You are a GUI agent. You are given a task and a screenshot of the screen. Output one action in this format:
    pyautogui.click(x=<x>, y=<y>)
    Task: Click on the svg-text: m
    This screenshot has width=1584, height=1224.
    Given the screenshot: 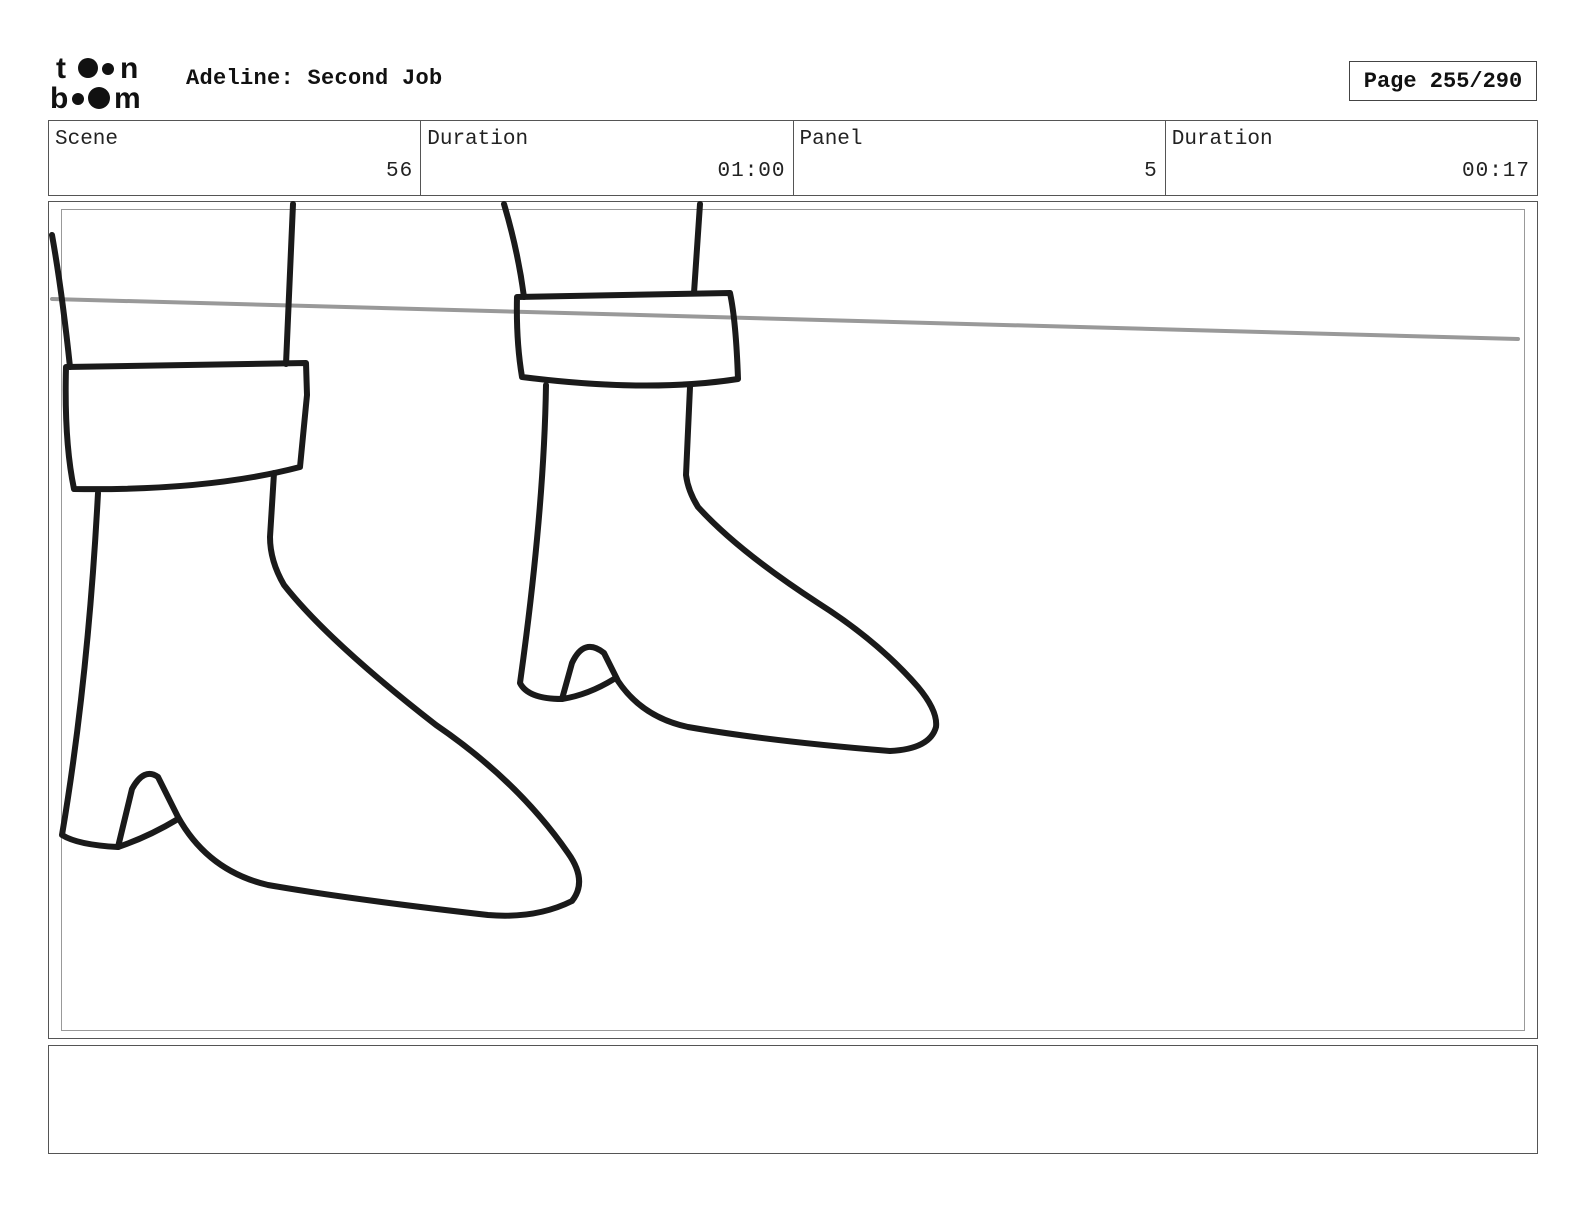 What is the action you would take?
    pyautogui.click(x=127, y=97)
    